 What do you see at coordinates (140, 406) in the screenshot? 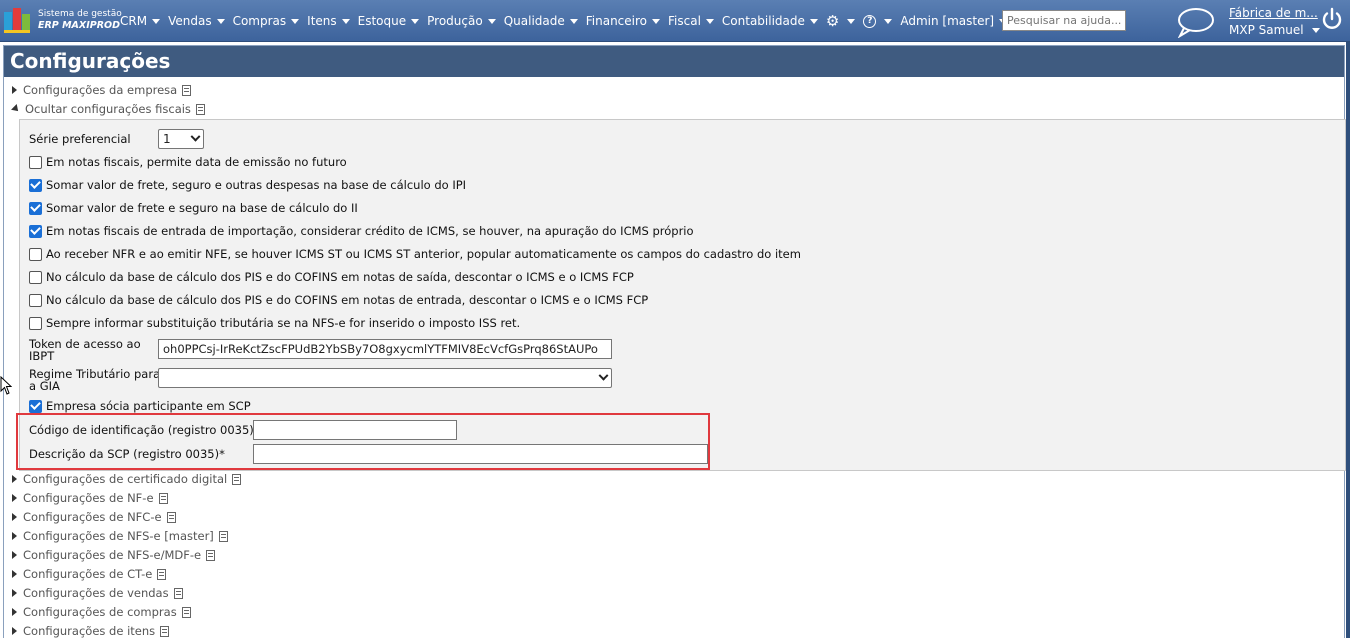
I see `scp-checkbox-row: Empresa sócia participante em SCP` at bounding box center [140, 406].